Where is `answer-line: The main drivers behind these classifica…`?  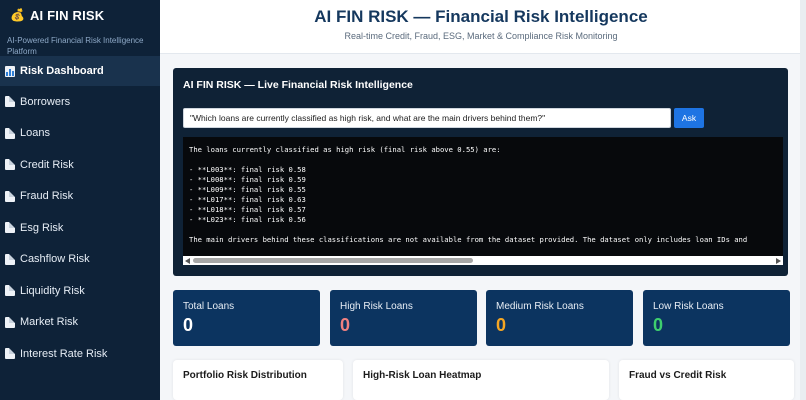
answer-line: The main drivers behind these classifica… is located at coordinates (468, 239).